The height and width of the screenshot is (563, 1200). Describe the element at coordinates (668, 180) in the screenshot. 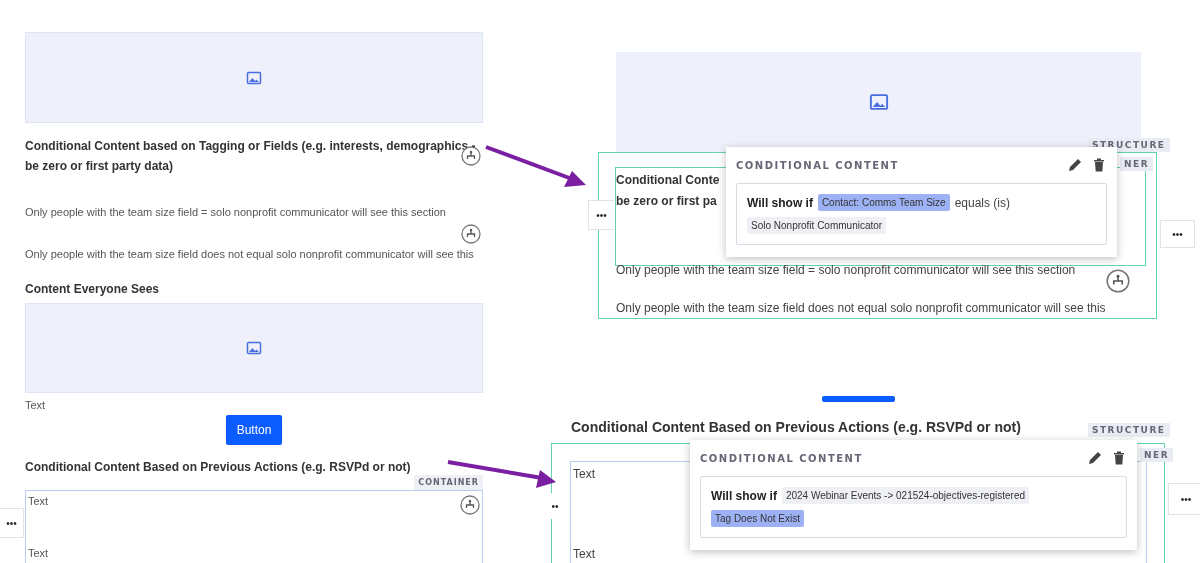

I see `section-heading: Conditional Conte` at that location.